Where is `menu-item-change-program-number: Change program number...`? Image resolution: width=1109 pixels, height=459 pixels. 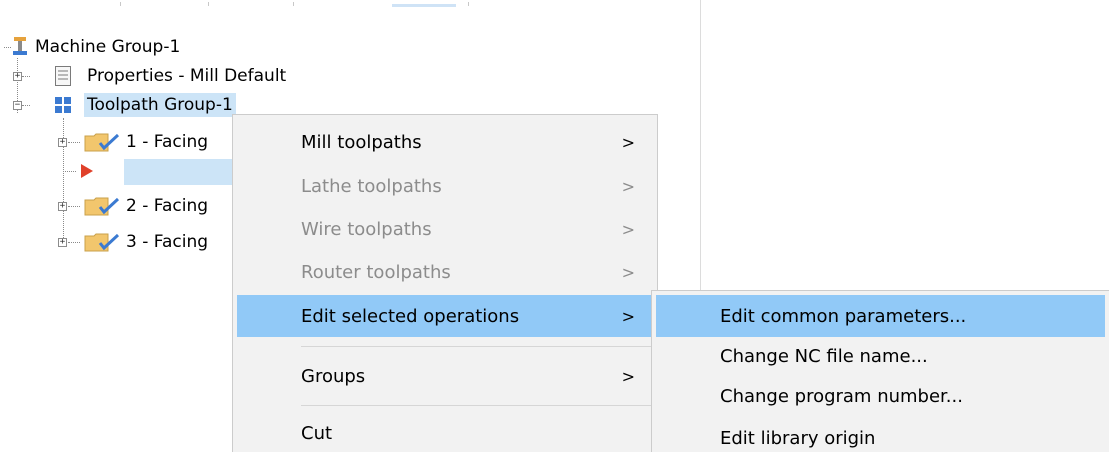
menu-item-change-program-number: Change program number... is located at coordinates (880, 396).